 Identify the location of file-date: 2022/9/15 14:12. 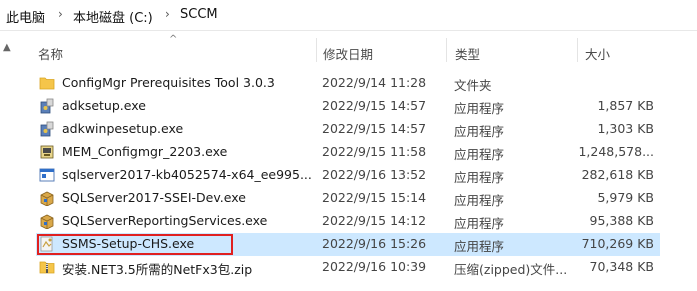
(374, 220).